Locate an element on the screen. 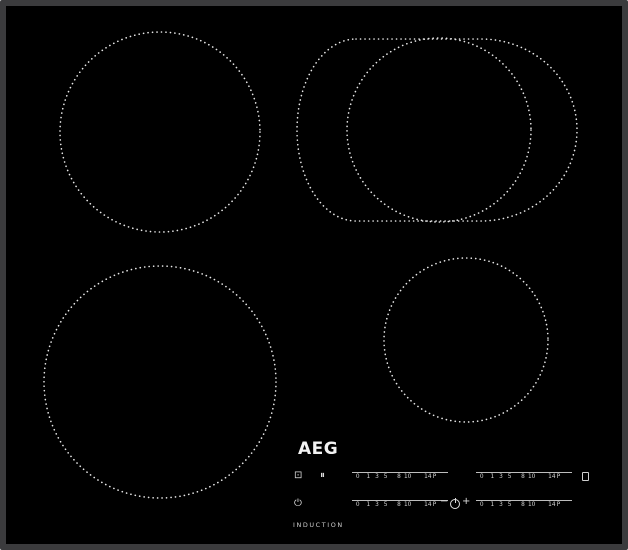 This screenshot has height=550, width=628. pause-icon: ⏸ is located at coordinates (322, 476).